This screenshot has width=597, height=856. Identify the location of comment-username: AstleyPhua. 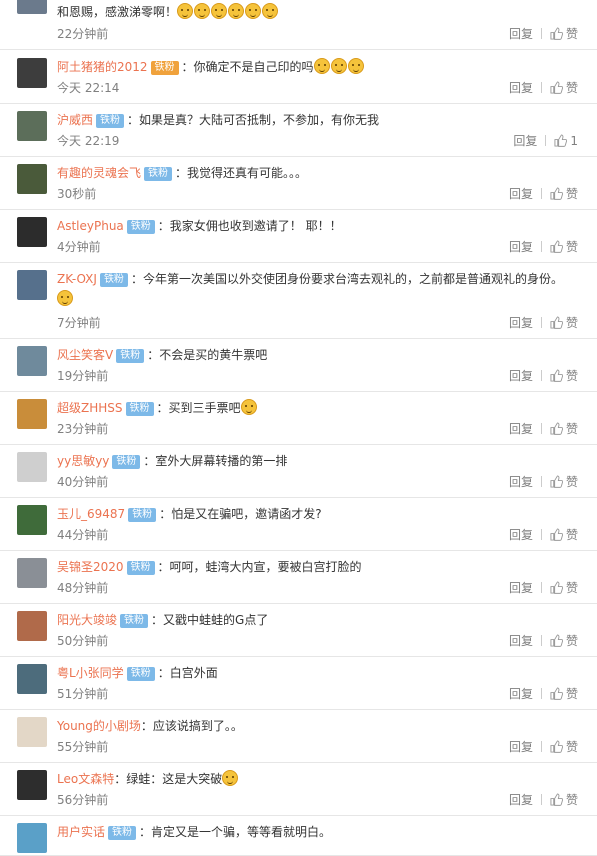
(90, 226).